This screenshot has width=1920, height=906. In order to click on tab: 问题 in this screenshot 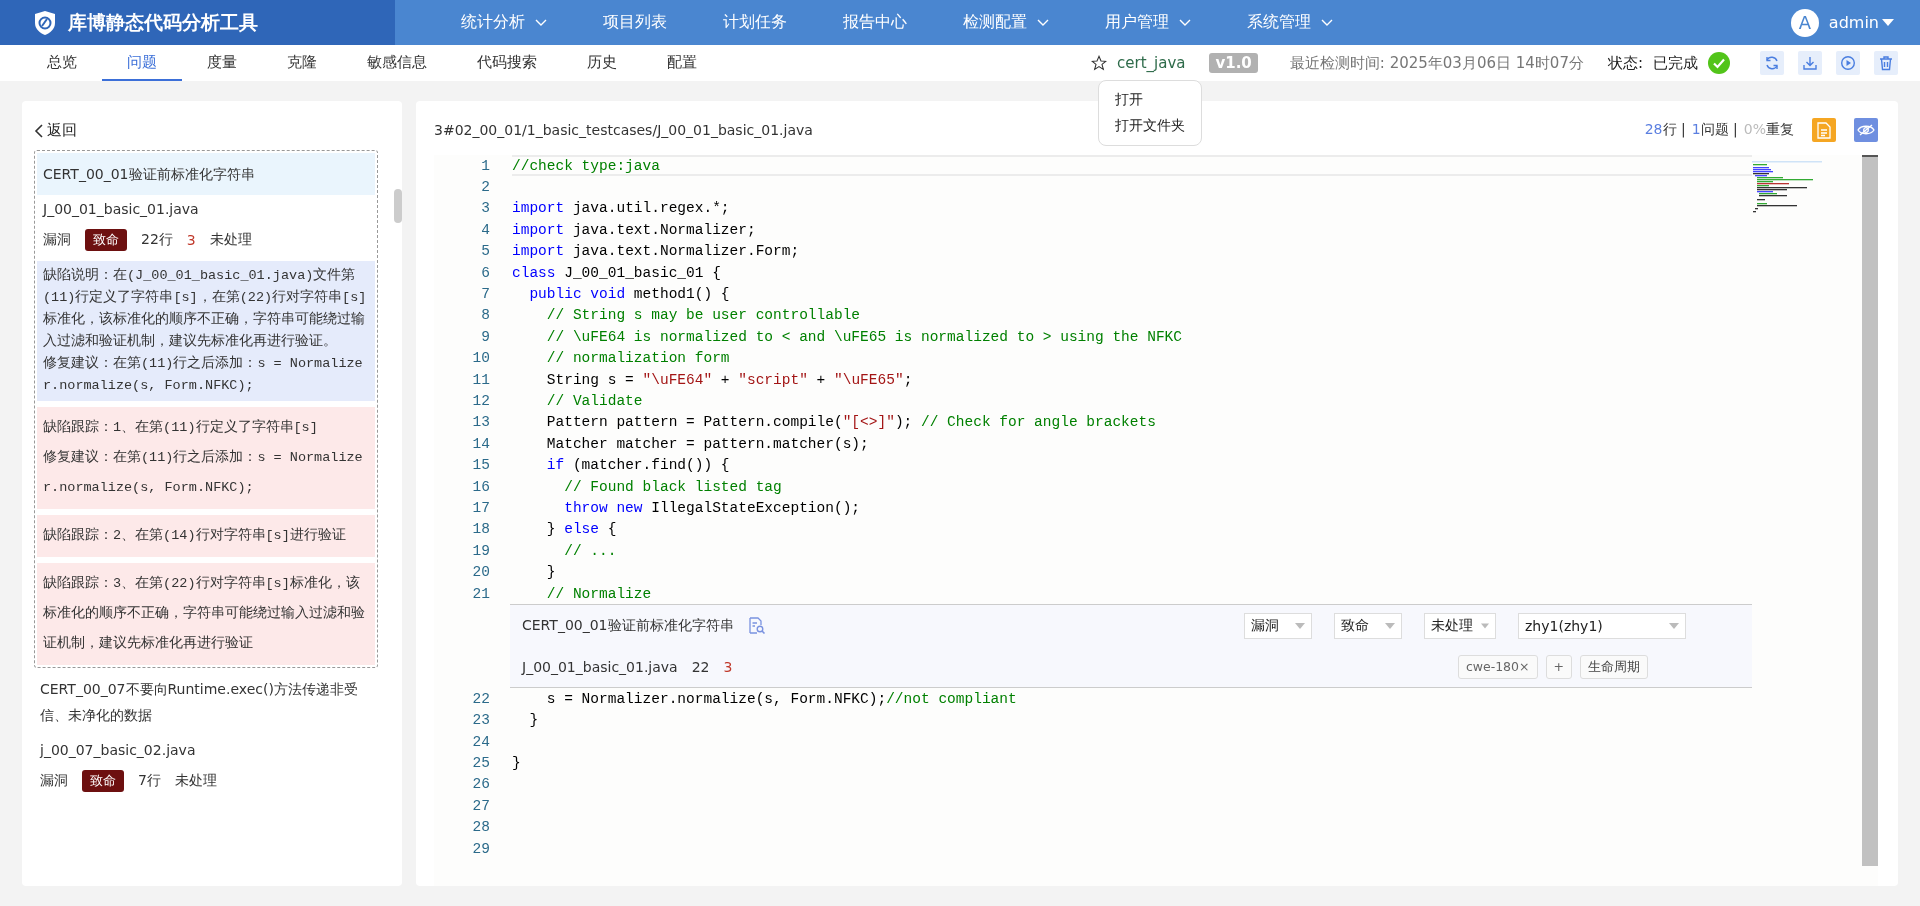, I will do `click(142, 63)`.